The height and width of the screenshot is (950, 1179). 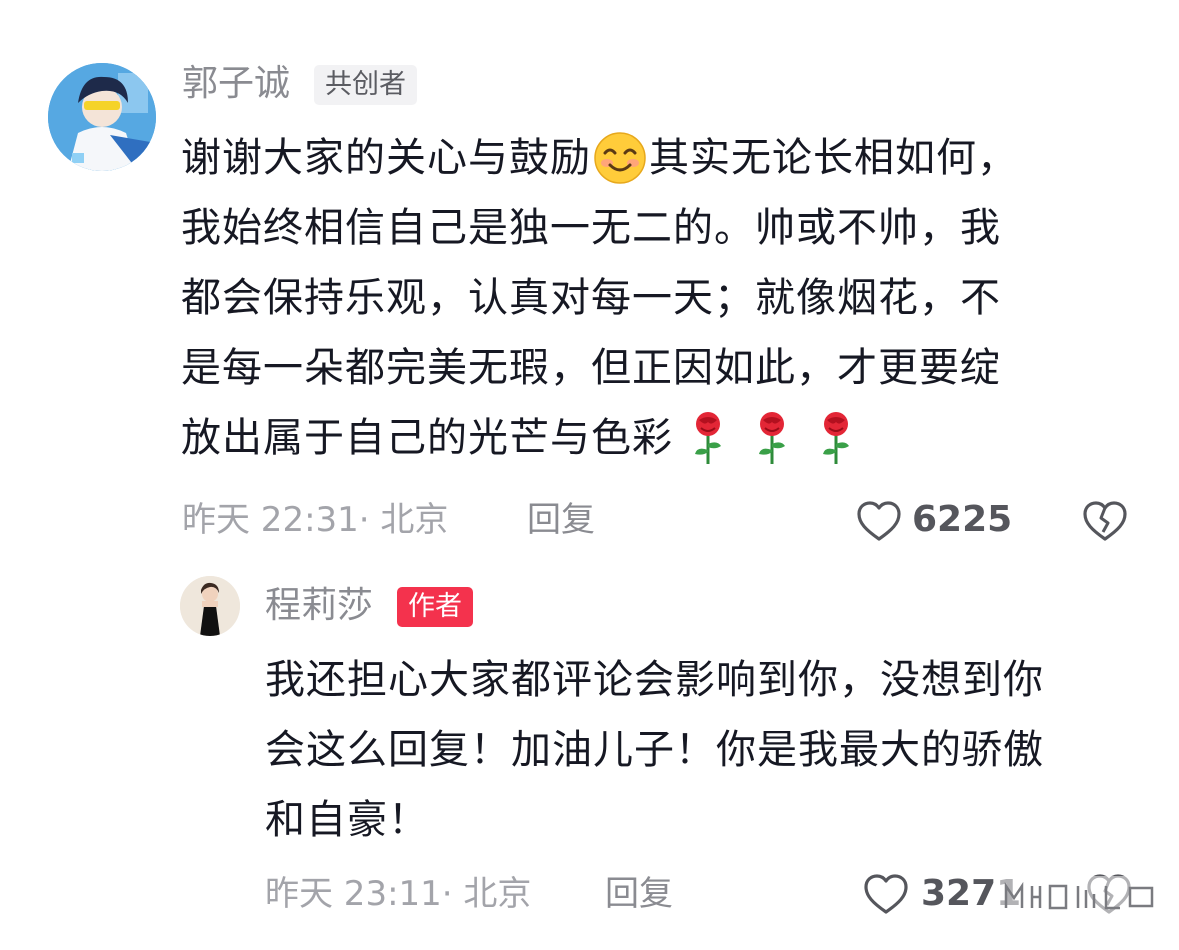 I want to click on like-count: 6225, so click(x=962, y=519).